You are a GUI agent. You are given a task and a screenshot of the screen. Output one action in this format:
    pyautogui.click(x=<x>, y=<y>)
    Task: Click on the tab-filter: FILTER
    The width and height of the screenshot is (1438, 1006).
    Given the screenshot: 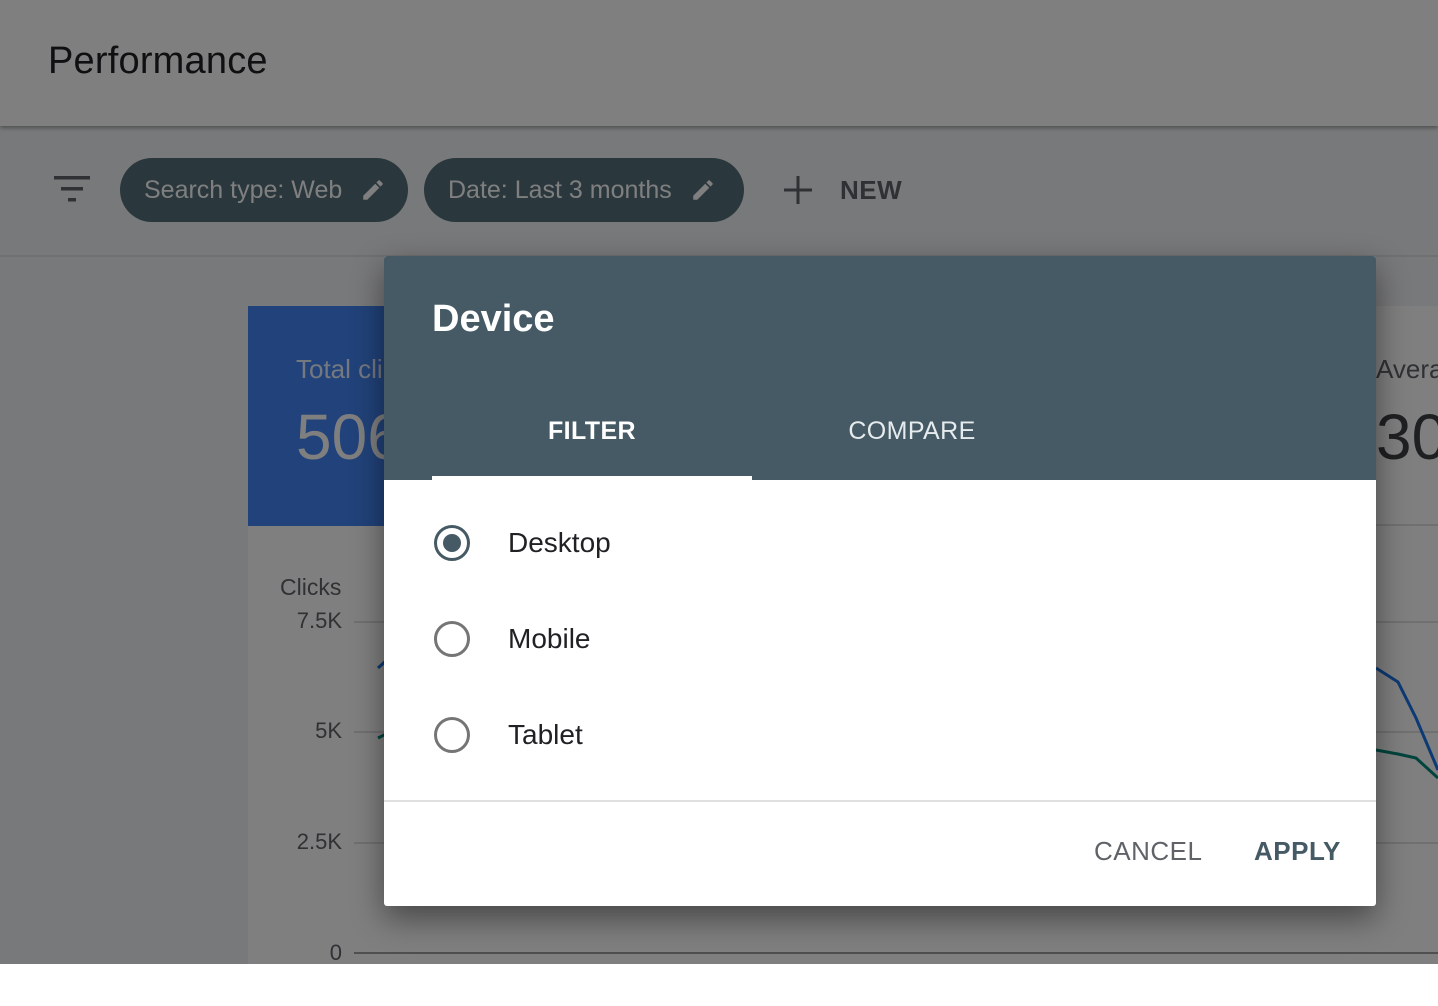 What is the action you would take?
    pyautogui.click(x=592, y=445)
    